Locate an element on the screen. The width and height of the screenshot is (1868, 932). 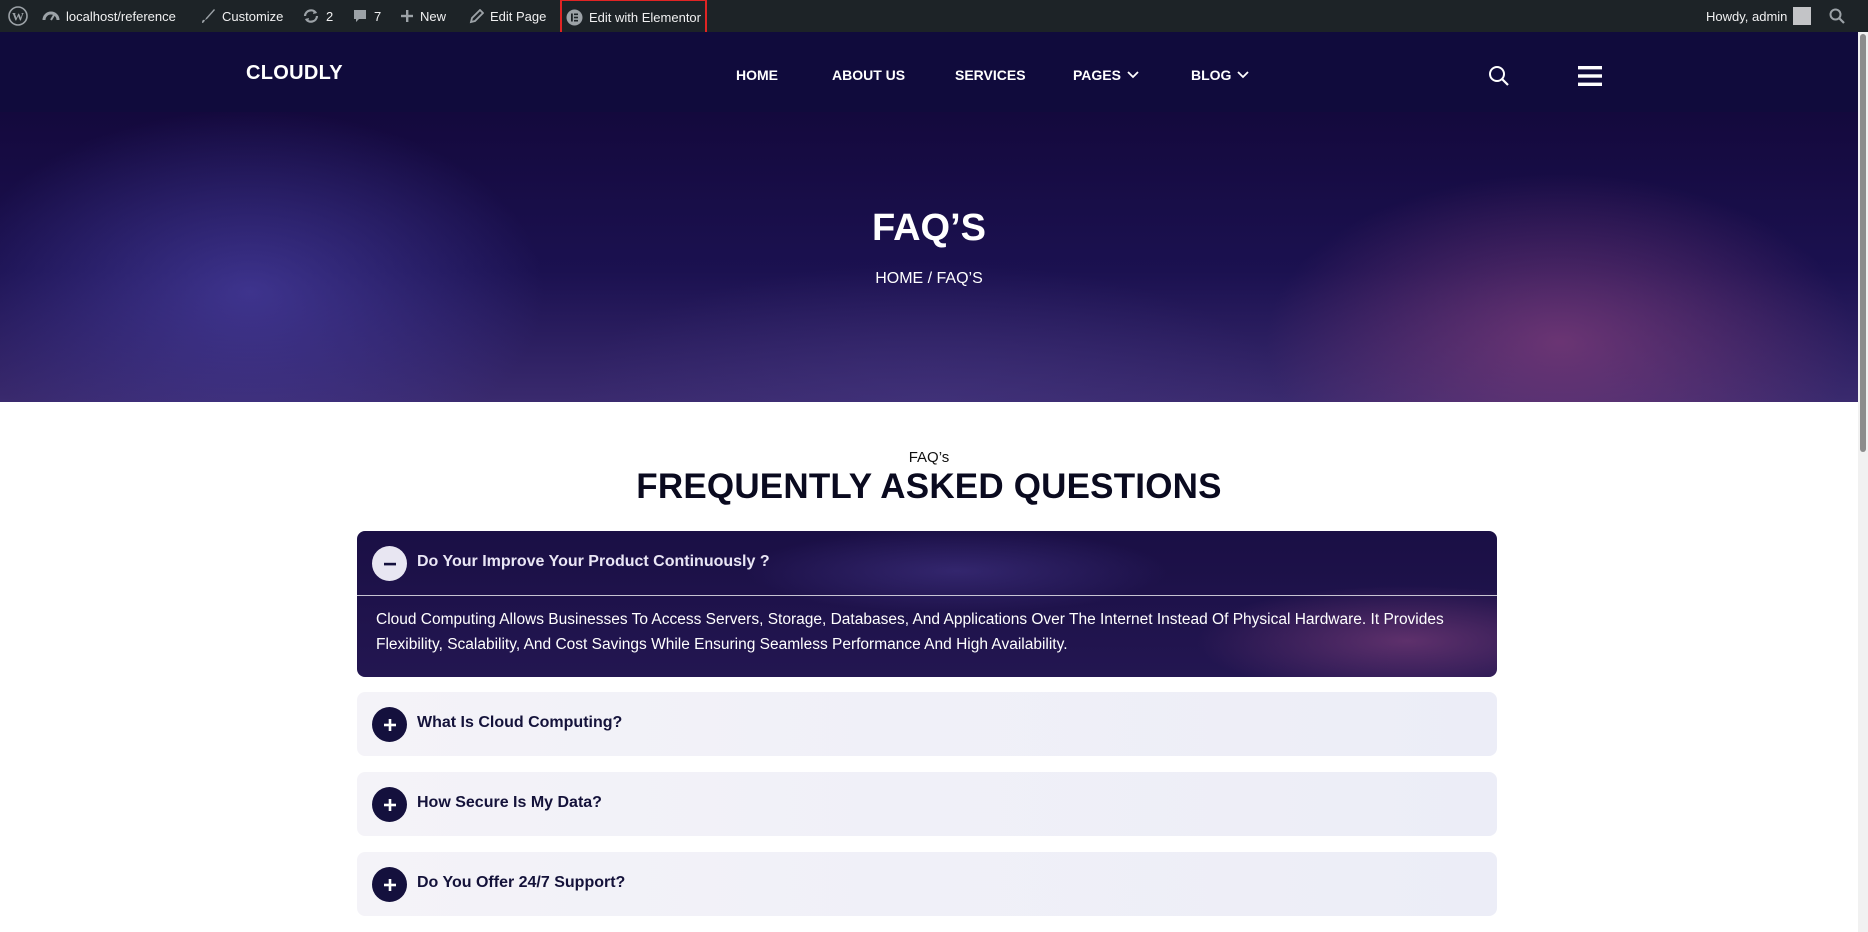
faq-heading: FREQUENTLY ASKED QUESTIONS is located at coordinates (929, 486).